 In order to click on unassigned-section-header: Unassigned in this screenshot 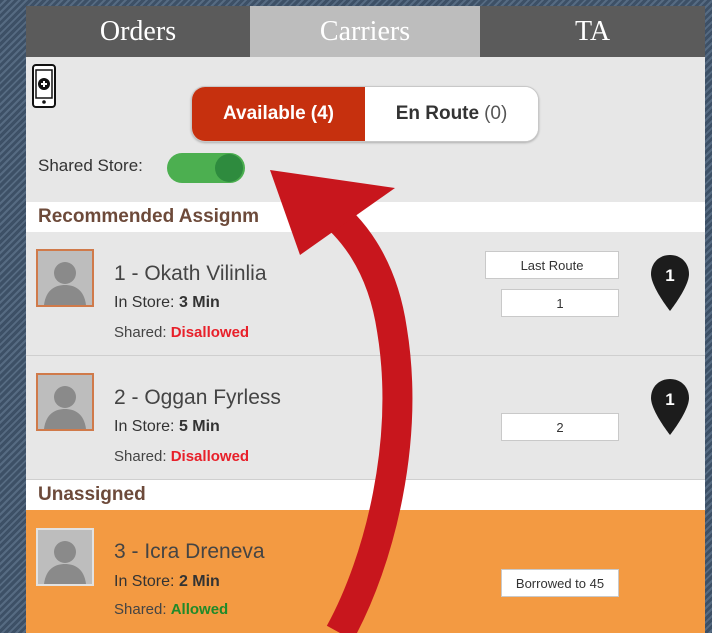, I will do `click(365, 495)`.